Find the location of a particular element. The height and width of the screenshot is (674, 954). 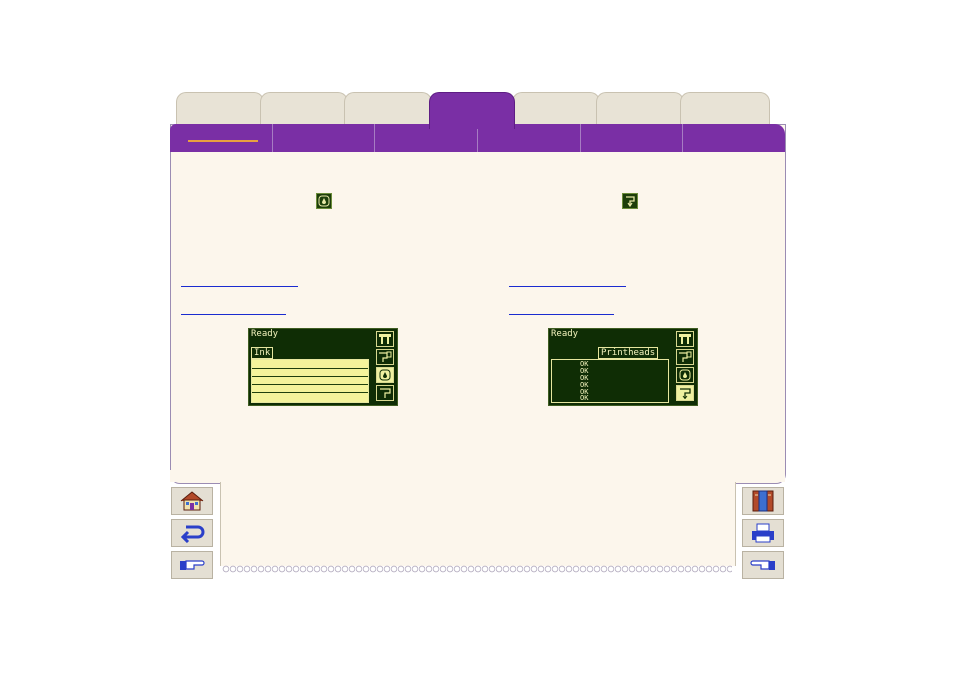

back-button is located at coordinates (192, 533).